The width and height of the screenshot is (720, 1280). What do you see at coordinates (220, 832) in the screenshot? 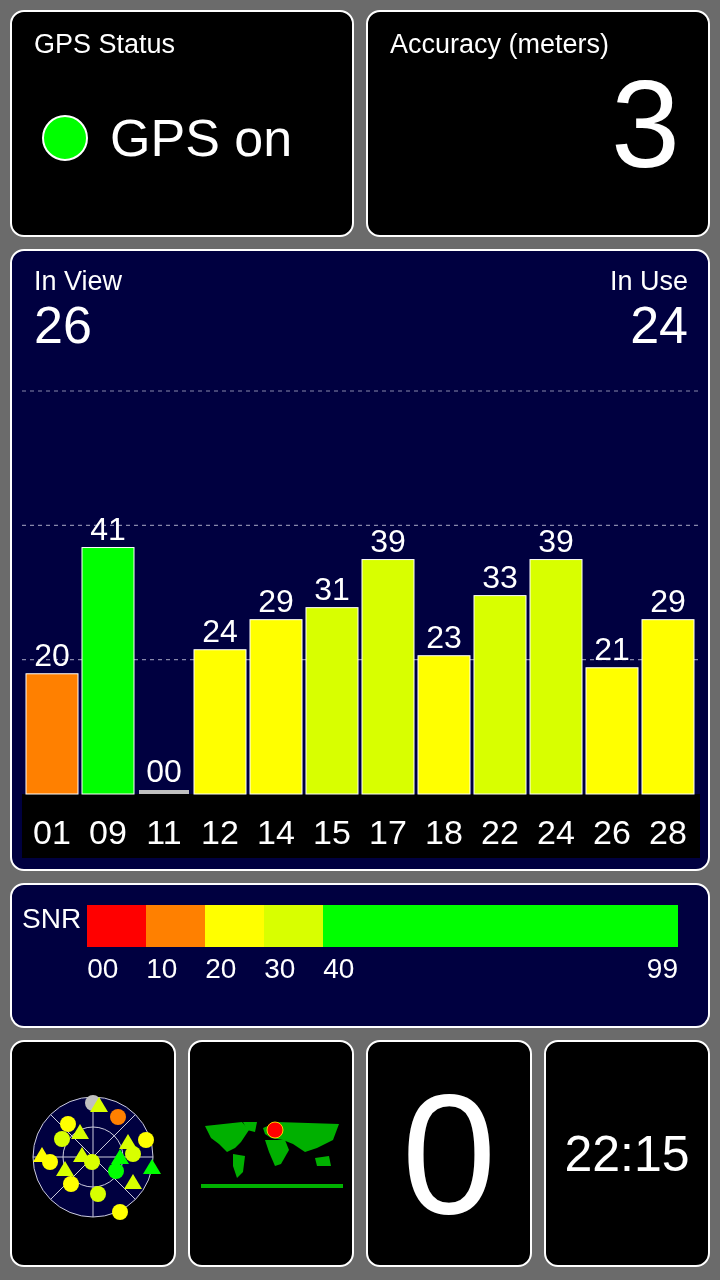
I see `satellite-id: 12` at bounding box center [220, 832].